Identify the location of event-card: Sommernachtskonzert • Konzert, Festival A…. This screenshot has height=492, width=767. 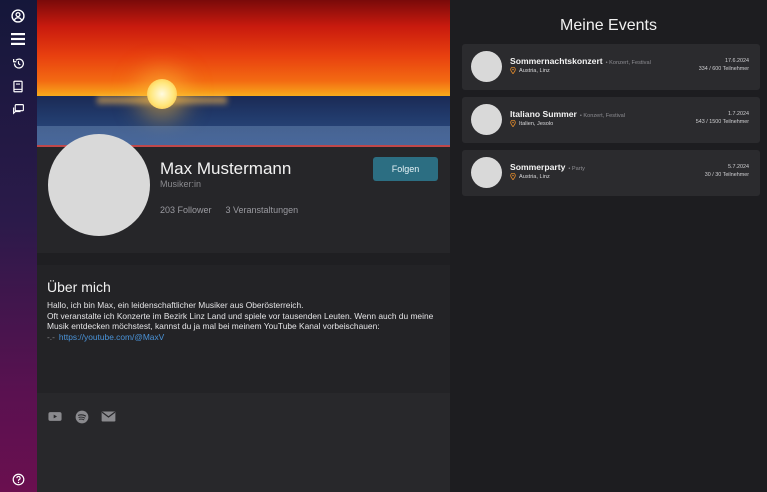
(611, 67).